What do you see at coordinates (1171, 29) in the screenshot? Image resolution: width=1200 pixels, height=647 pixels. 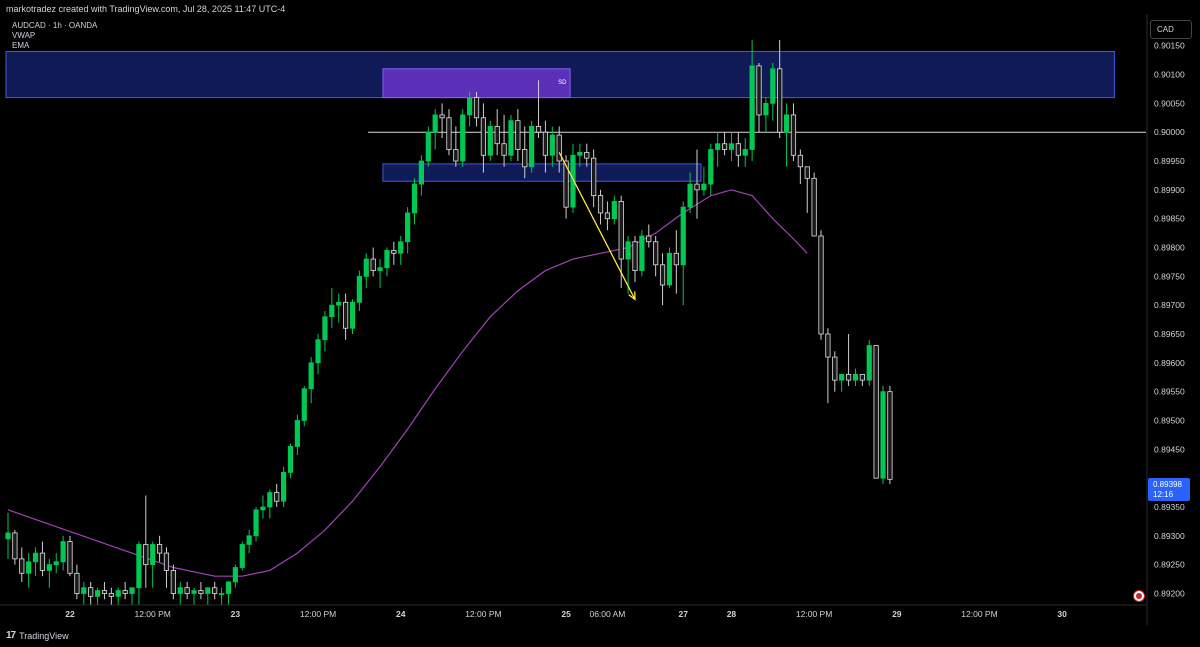 I see `currency-selector: CAD` at bounding box center [1171, 29].